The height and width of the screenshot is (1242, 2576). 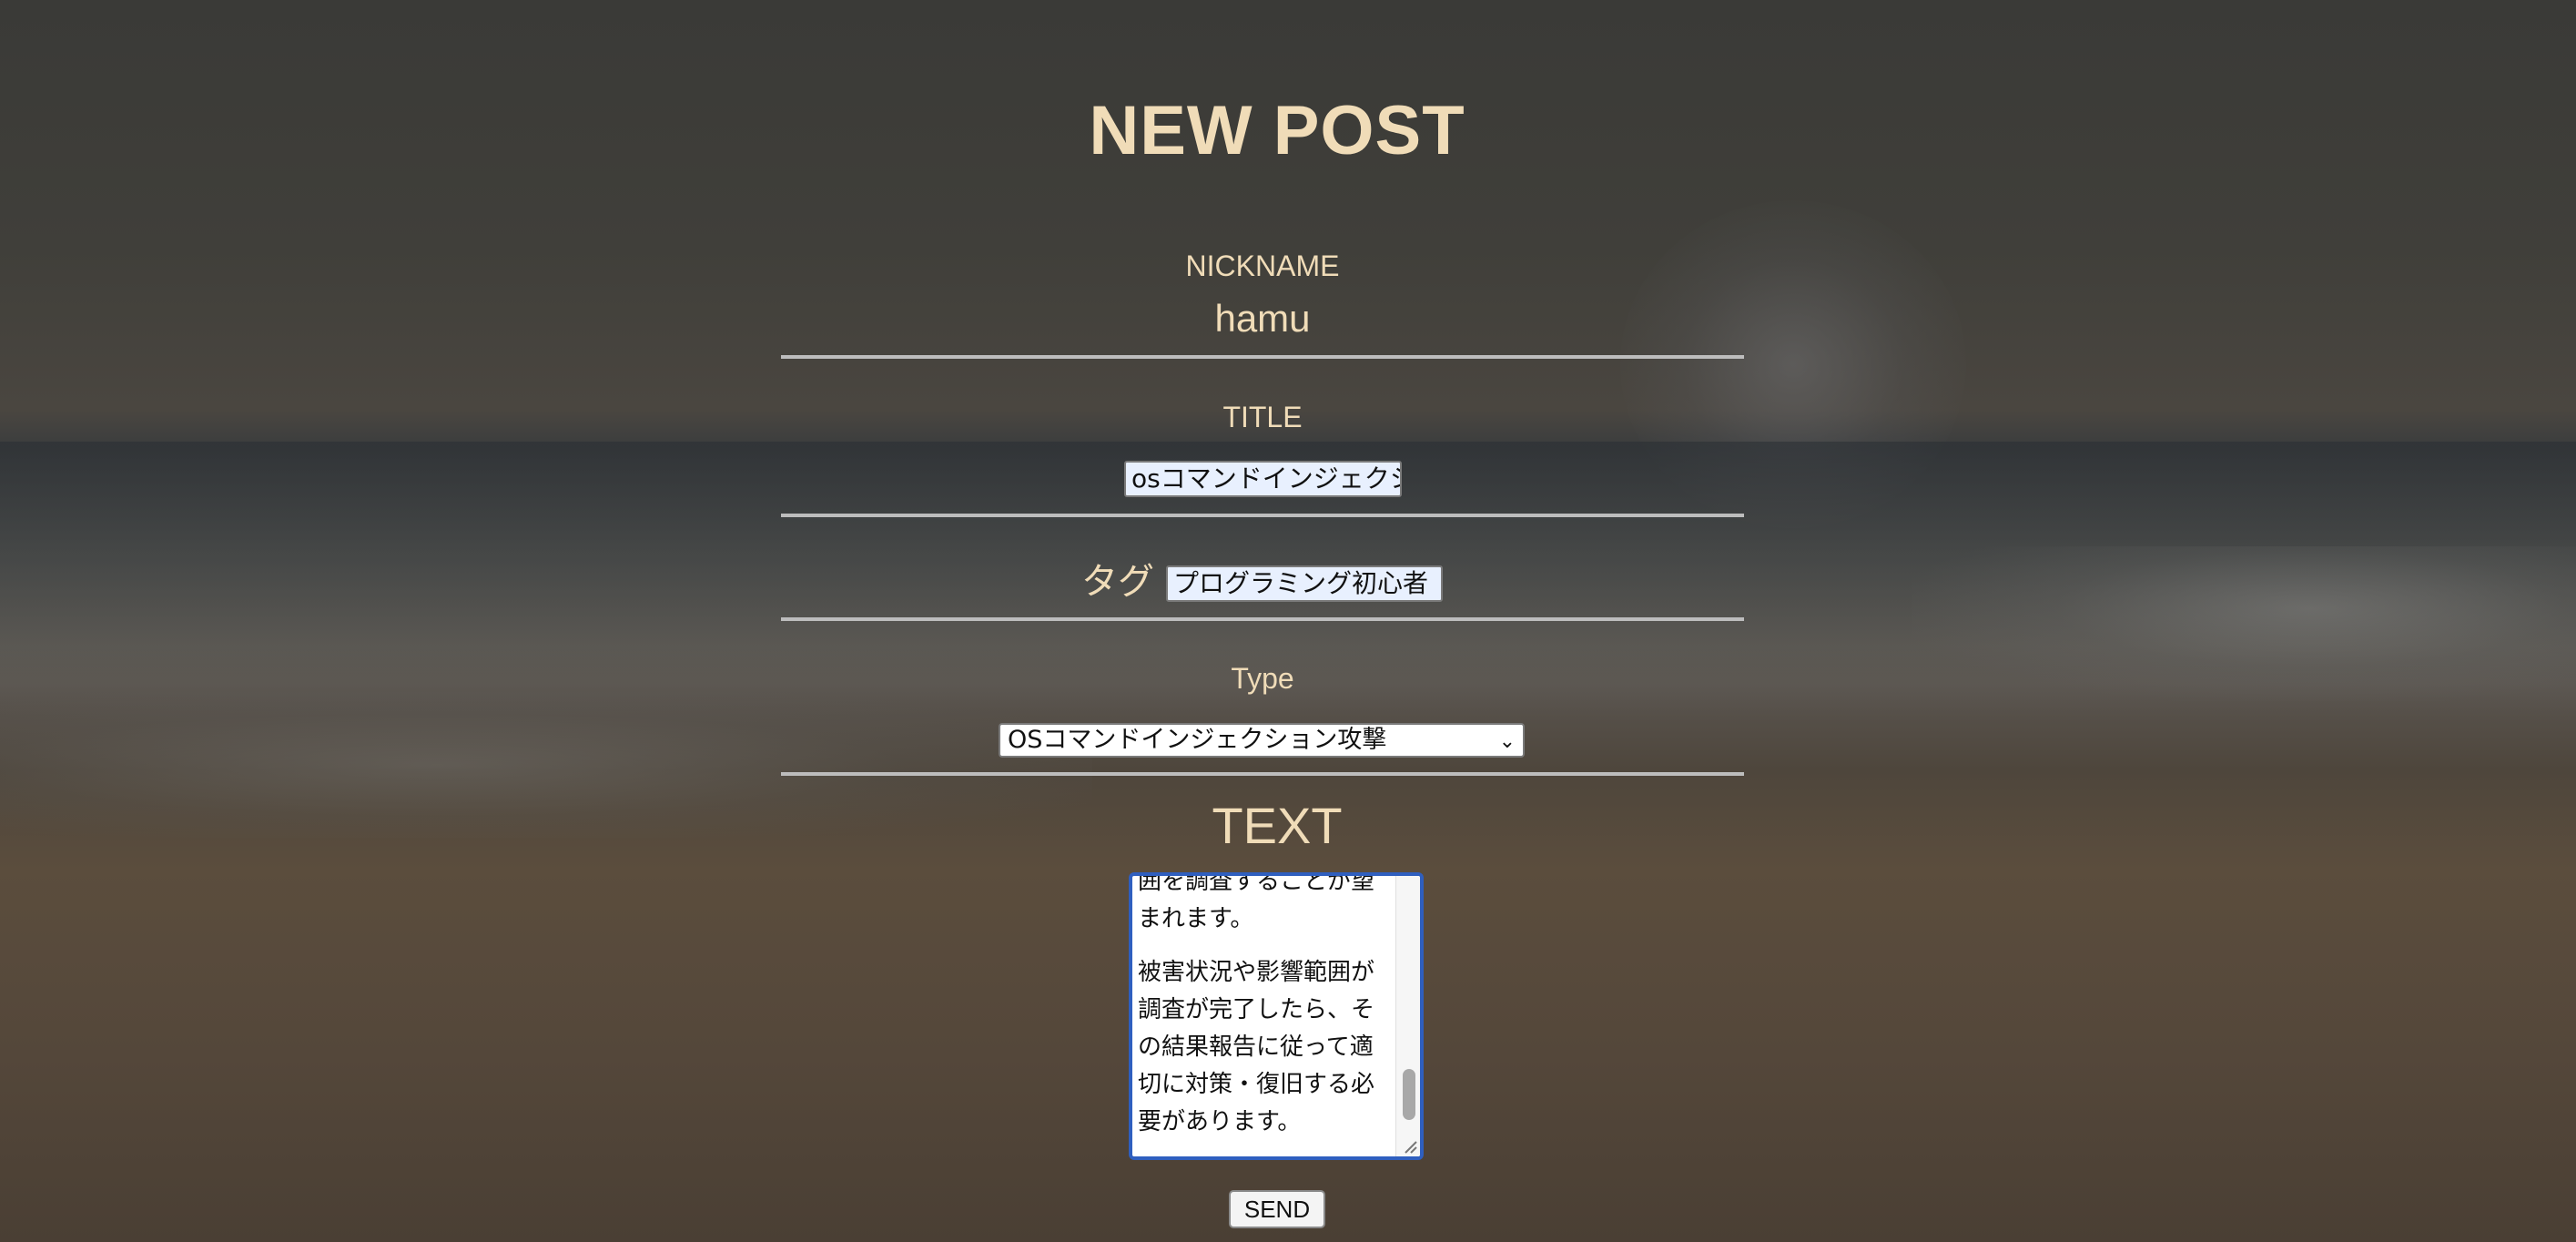 I want to click on text-line: 要があります。, so click(x=1220, y=1121).